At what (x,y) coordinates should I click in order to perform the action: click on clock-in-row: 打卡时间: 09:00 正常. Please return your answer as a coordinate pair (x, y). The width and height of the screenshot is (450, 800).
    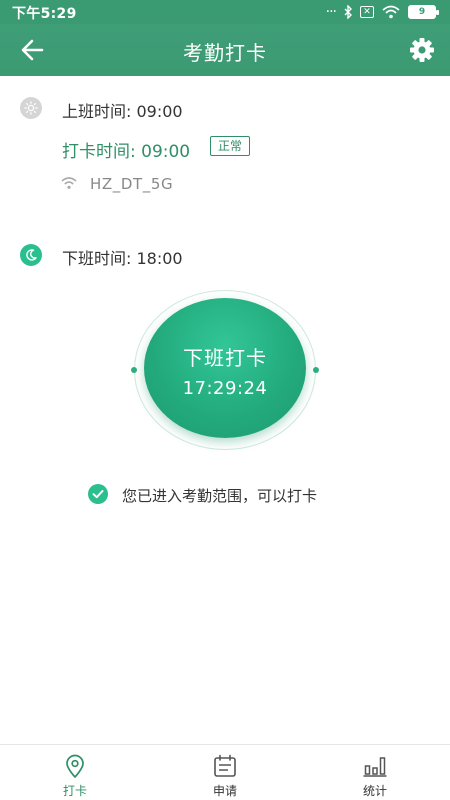
    Looking at the image, I should click on (225, 148).